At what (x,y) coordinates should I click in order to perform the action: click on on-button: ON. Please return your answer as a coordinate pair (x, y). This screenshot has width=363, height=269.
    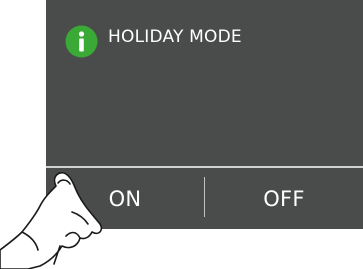
    Looking at the image, I should click on (125, 198).